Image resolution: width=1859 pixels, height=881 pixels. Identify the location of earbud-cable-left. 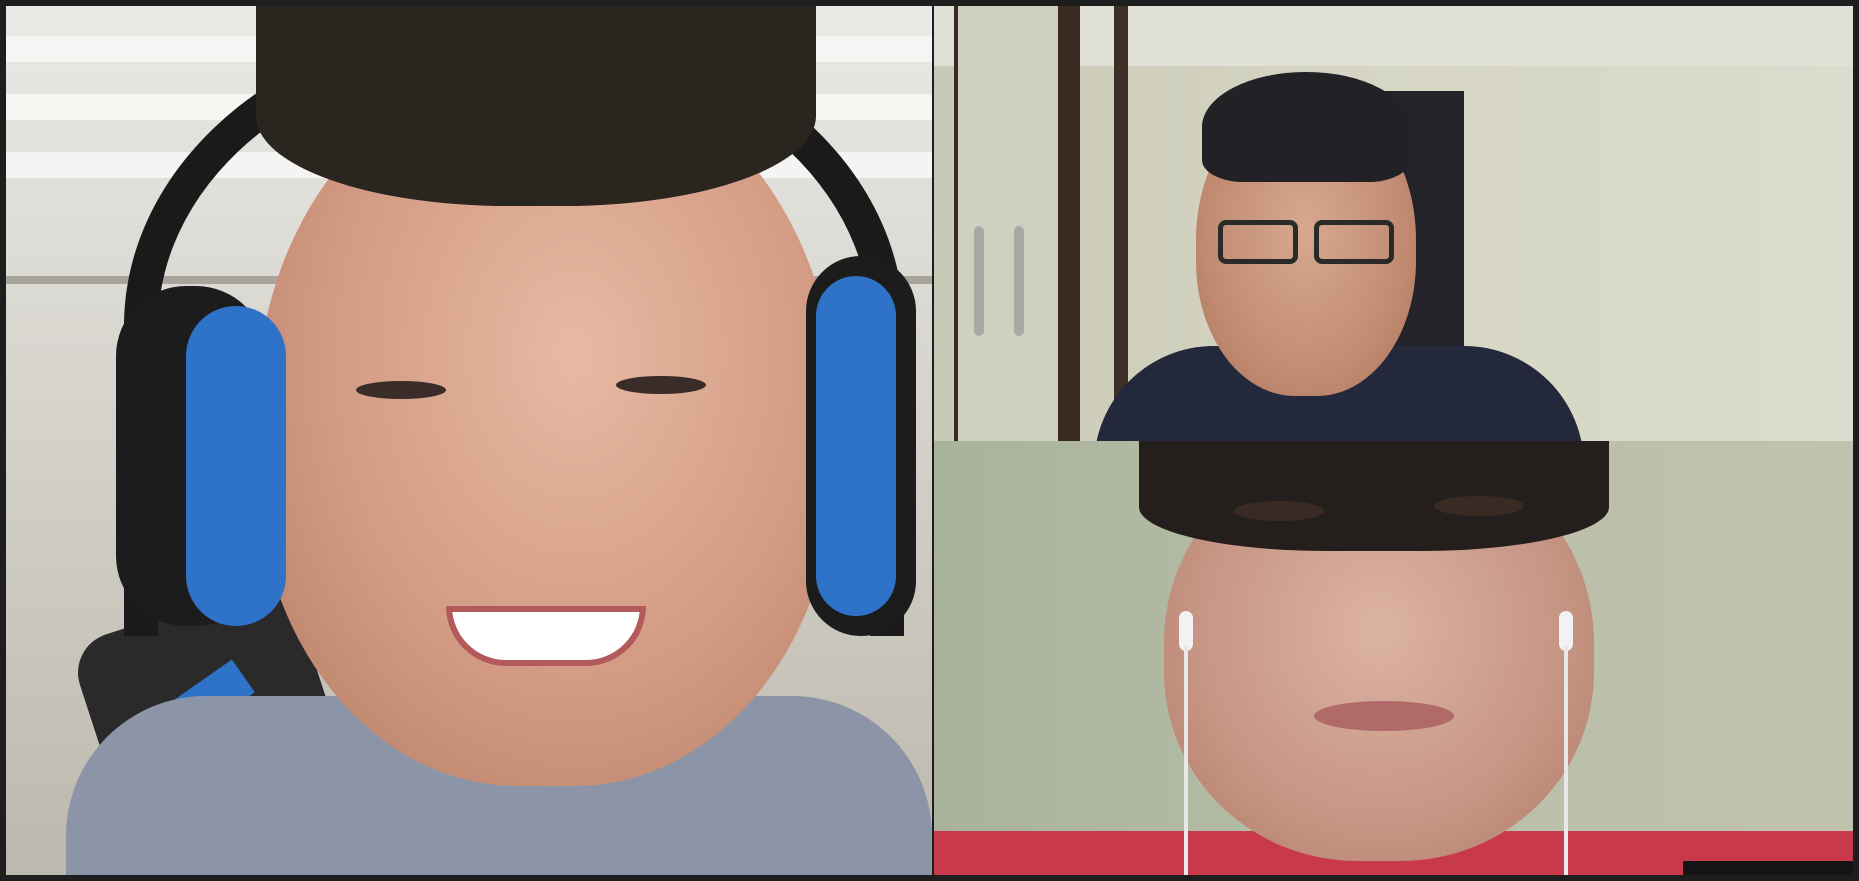
(1186, 760).